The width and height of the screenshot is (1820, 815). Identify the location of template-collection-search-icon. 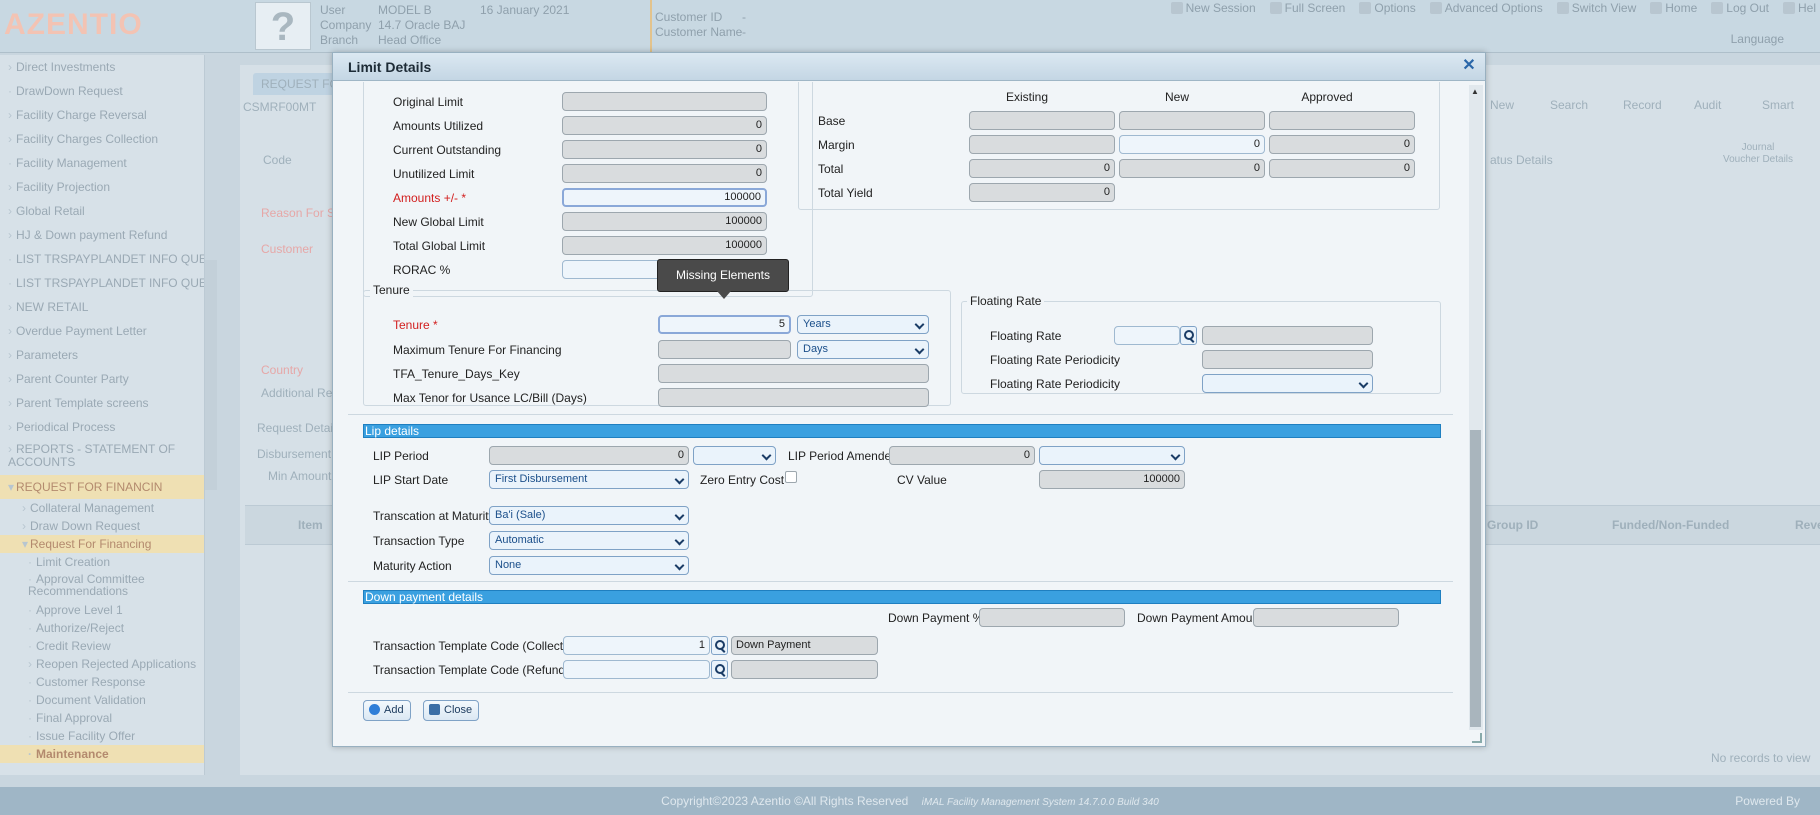
(719, 645).